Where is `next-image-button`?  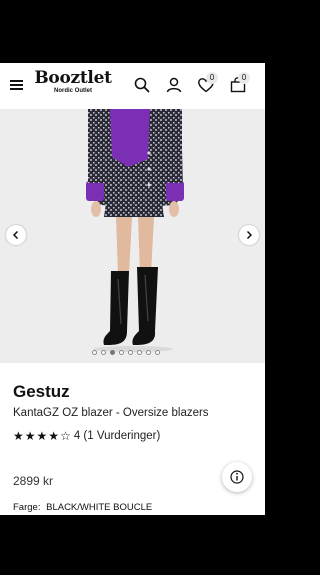
next-image-button is located at coordinates (249, 235).